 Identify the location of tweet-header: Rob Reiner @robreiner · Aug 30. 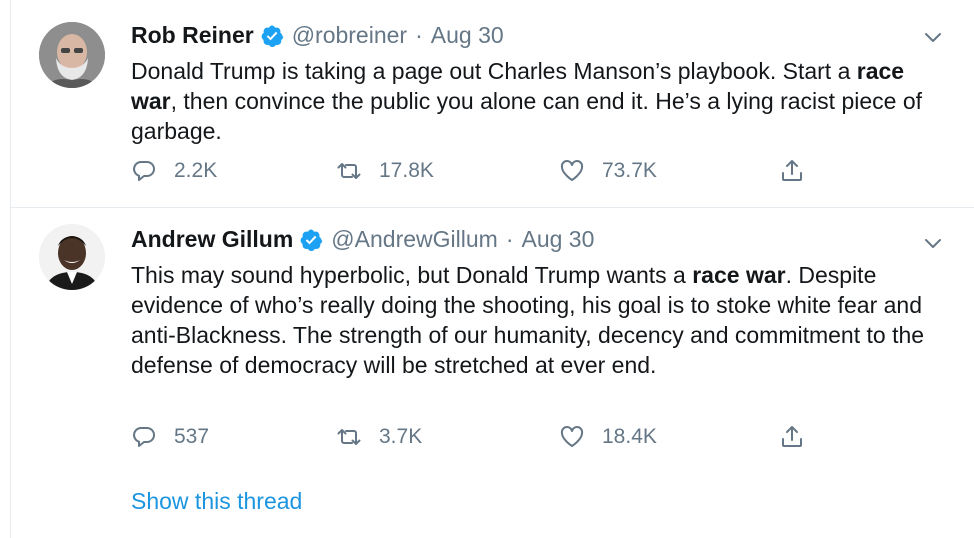
(317, 35).